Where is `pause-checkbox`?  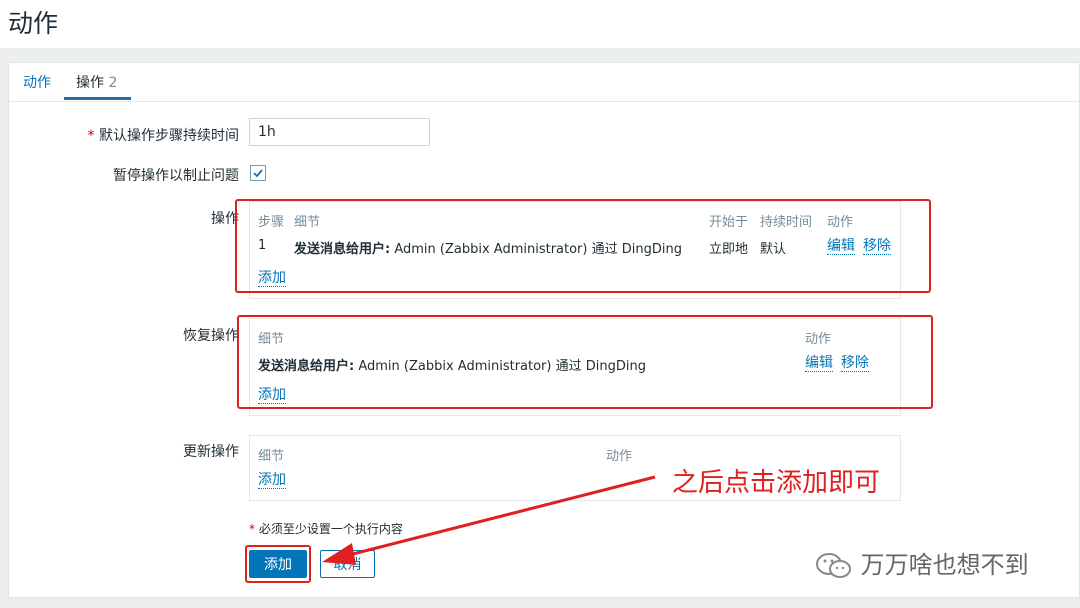 pause-checkbox is located at coordinates (258, 173).